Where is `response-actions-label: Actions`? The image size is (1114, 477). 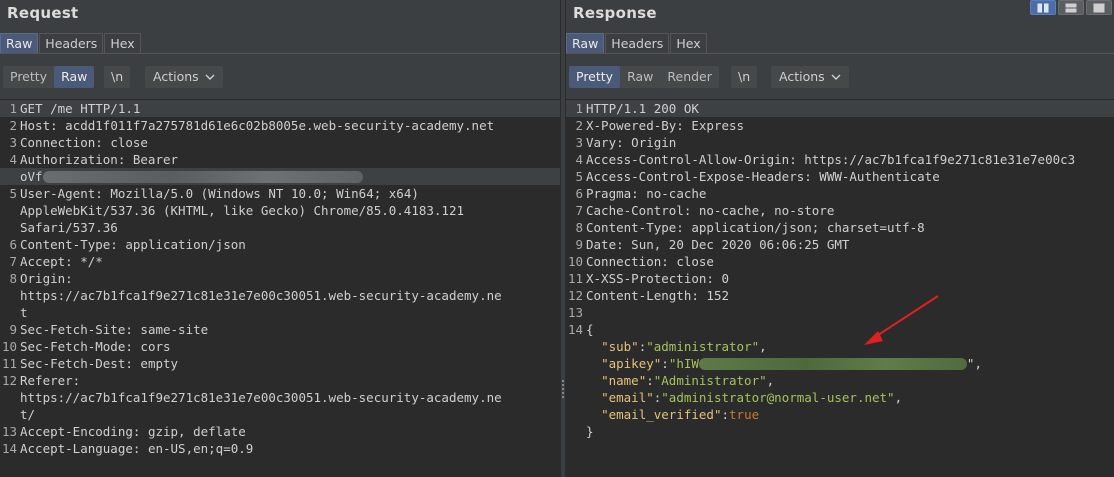 response-actions-label: Actions is located at coordinates (802, 76).